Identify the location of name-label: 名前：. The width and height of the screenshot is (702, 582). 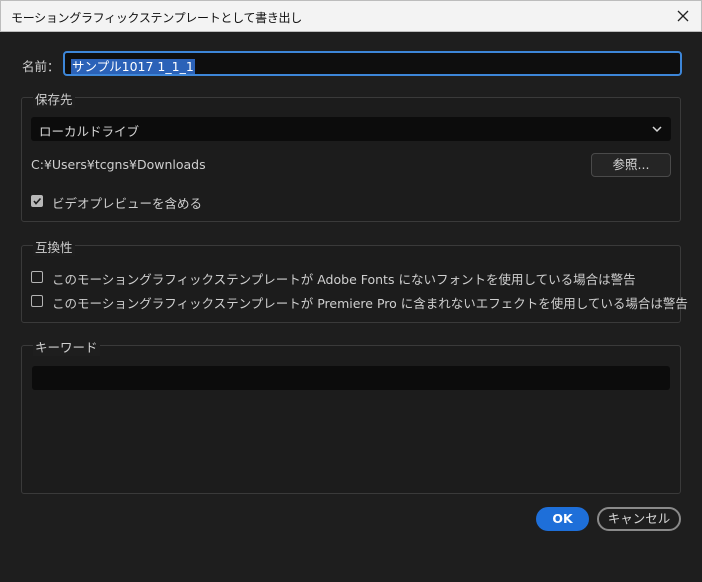
(41, 66).